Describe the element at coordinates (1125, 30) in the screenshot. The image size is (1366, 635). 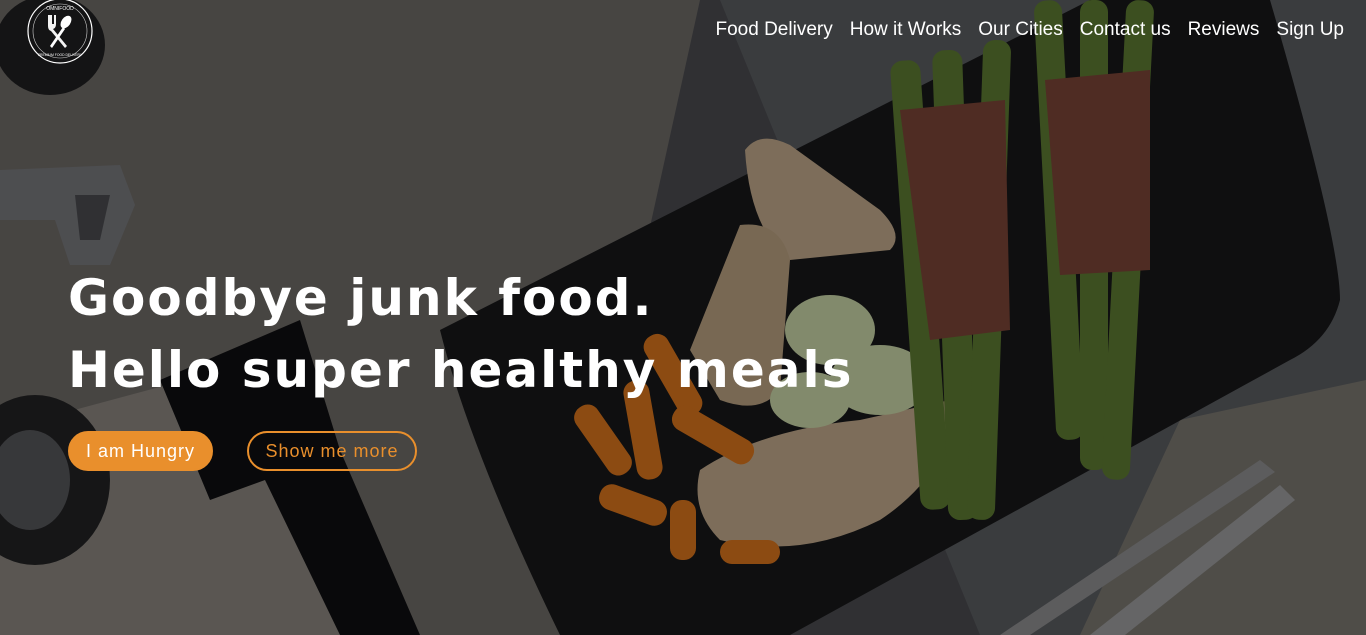
I see `nav-item-contact-us: Contact us` at that location.